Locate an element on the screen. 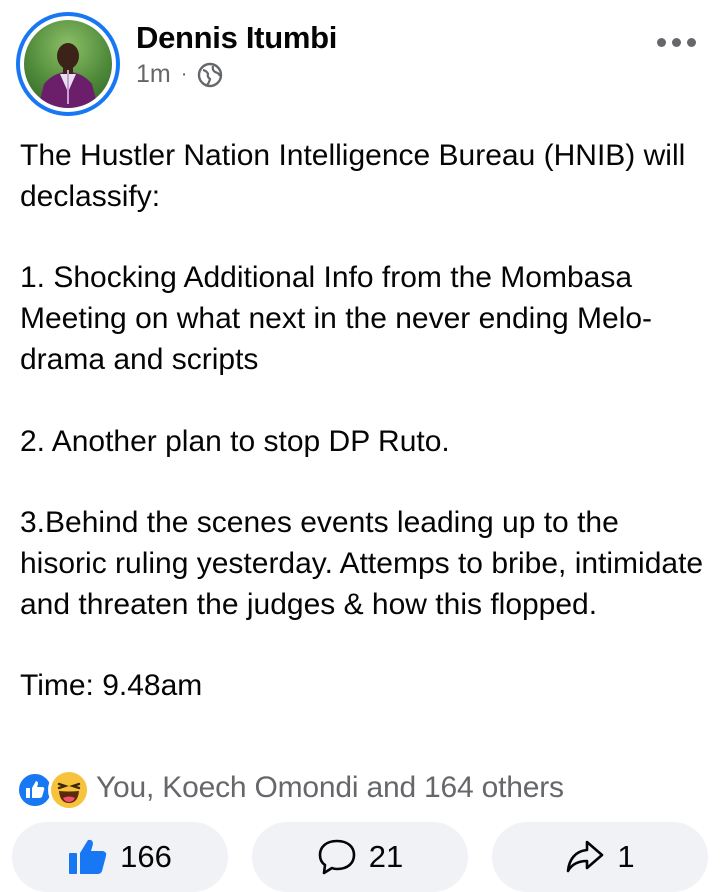 The image size is (720, 892). share-icon is located at coordinates (585, 857).